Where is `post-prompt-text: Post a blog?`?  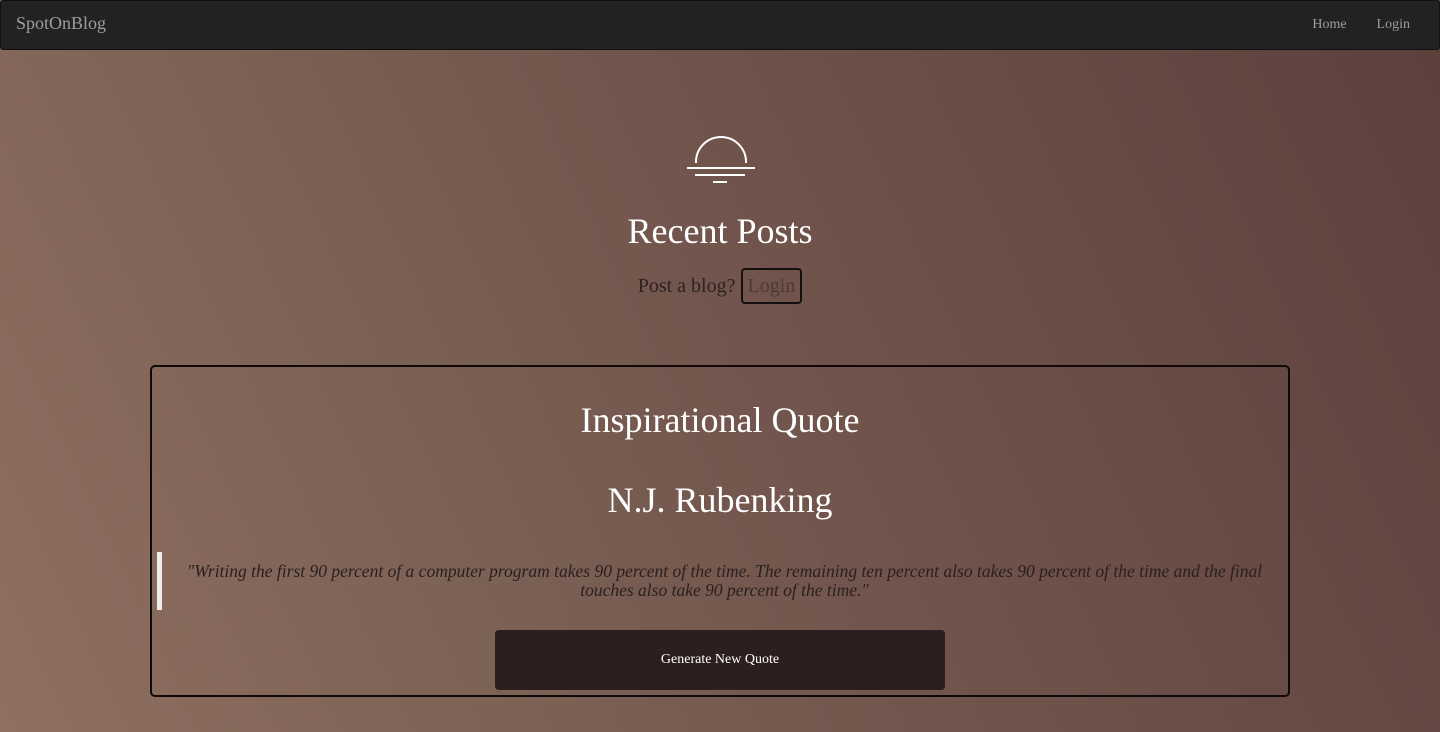
post-prompt-text: Post a blog? is located at coordinates (686, 285).